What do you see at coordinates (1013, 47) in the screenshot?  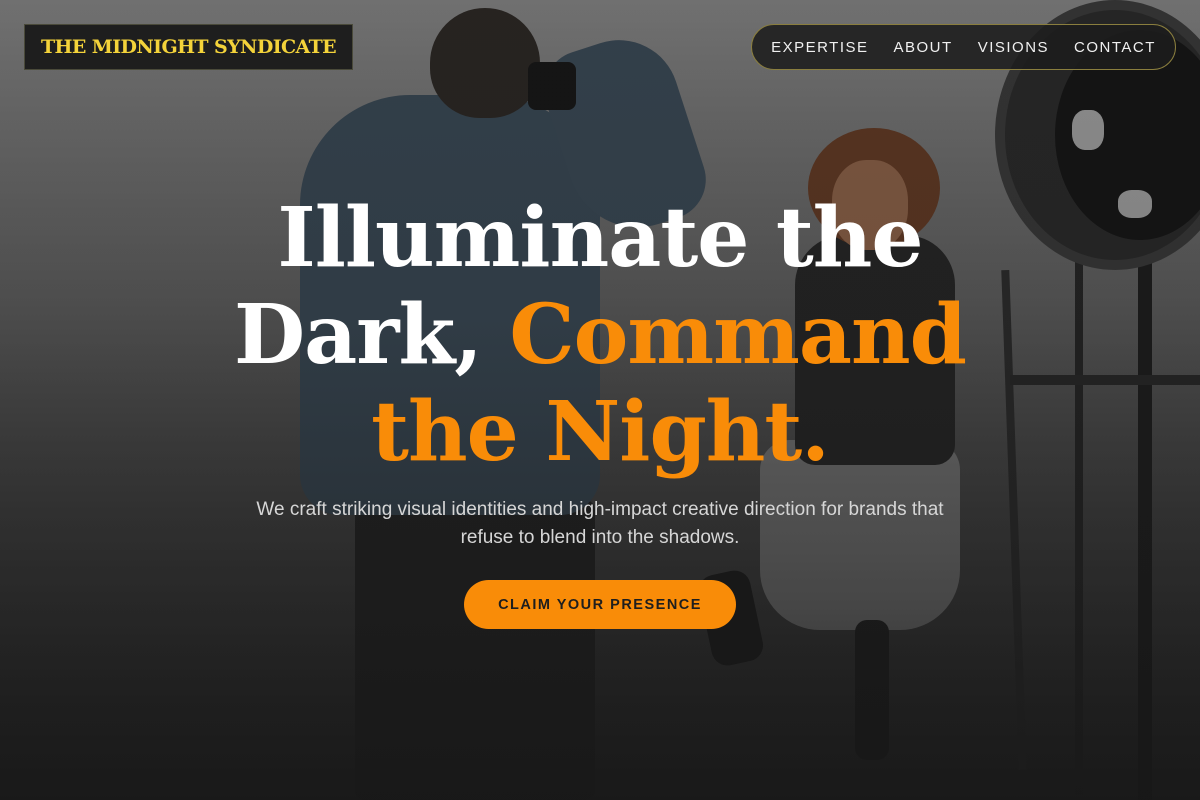 I see `nav-link-visions: VISIONS` at bounding box center [1013, 47].